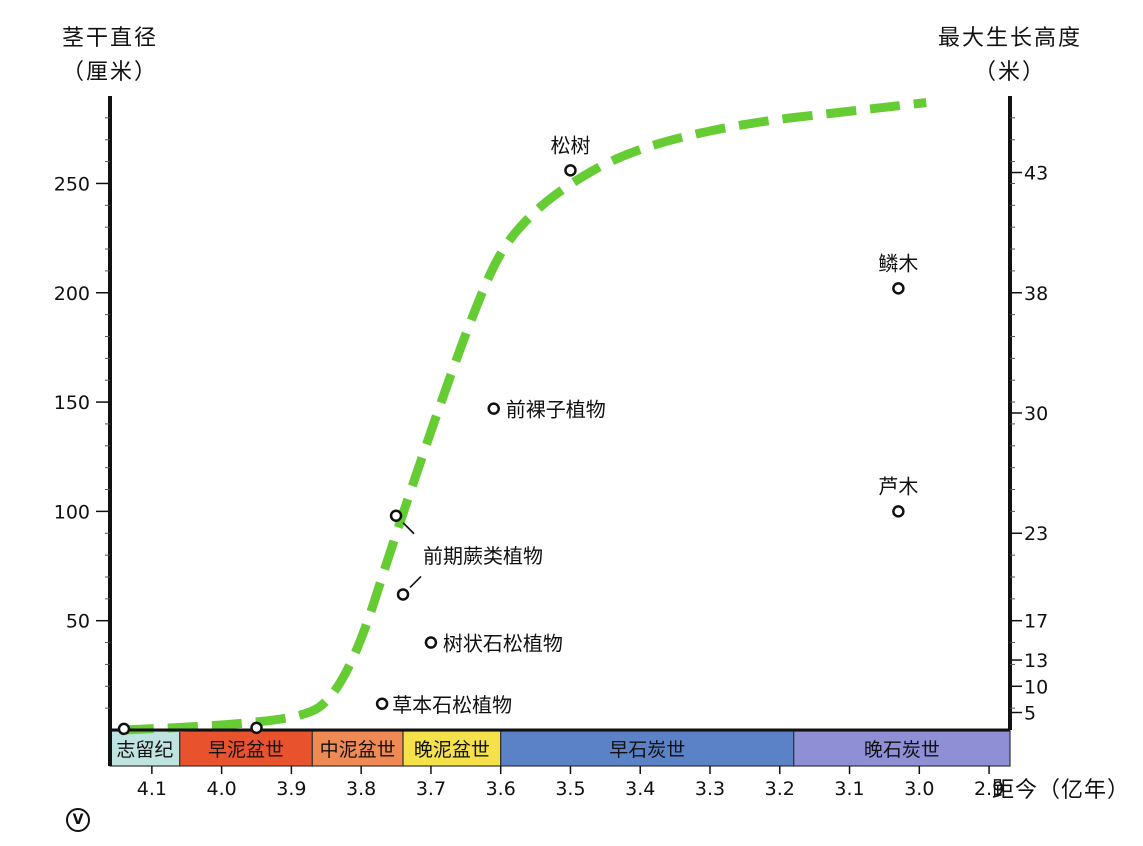 The height and width of the screenshot is (846, 1143). I want to click on x-tick-label: 3.3, so click(710, 789).